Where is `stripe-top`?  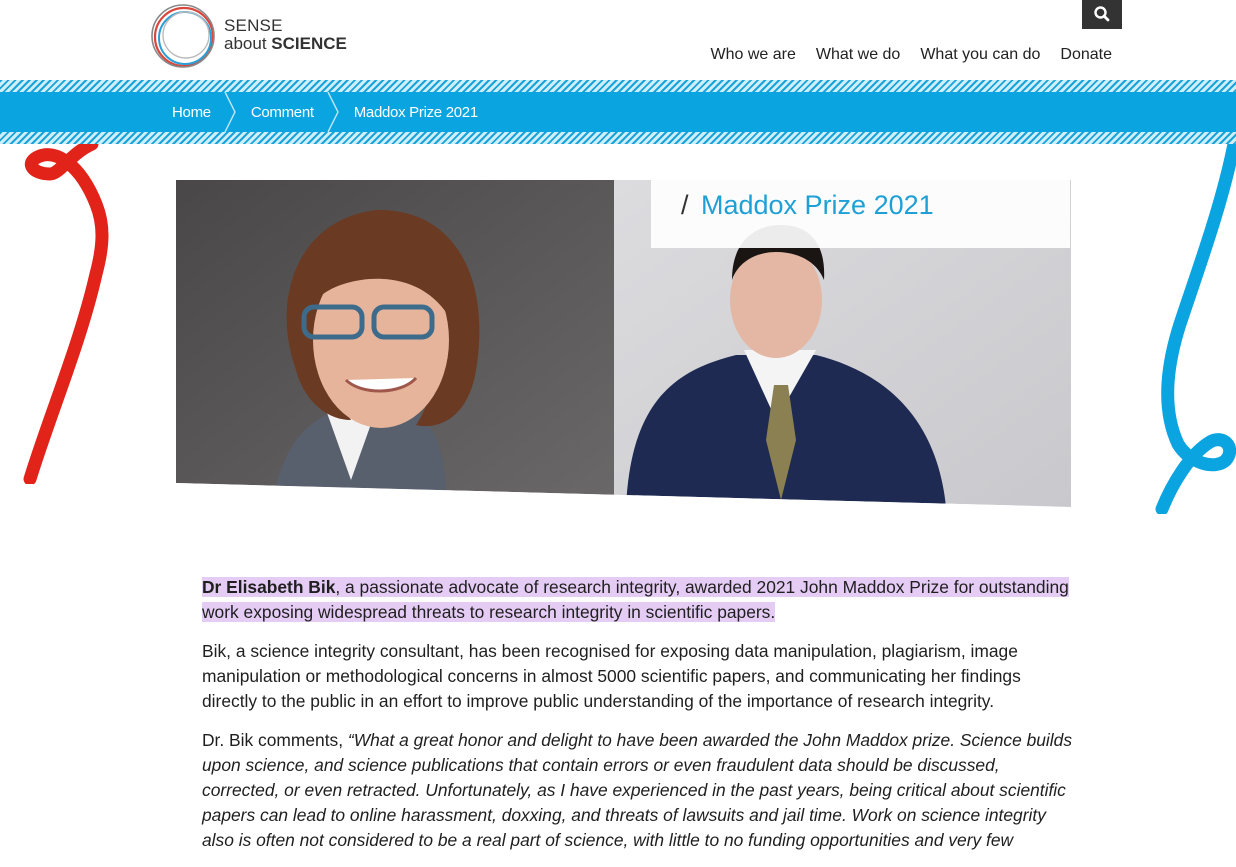 stripe-top is located at coordinates (618, 86).